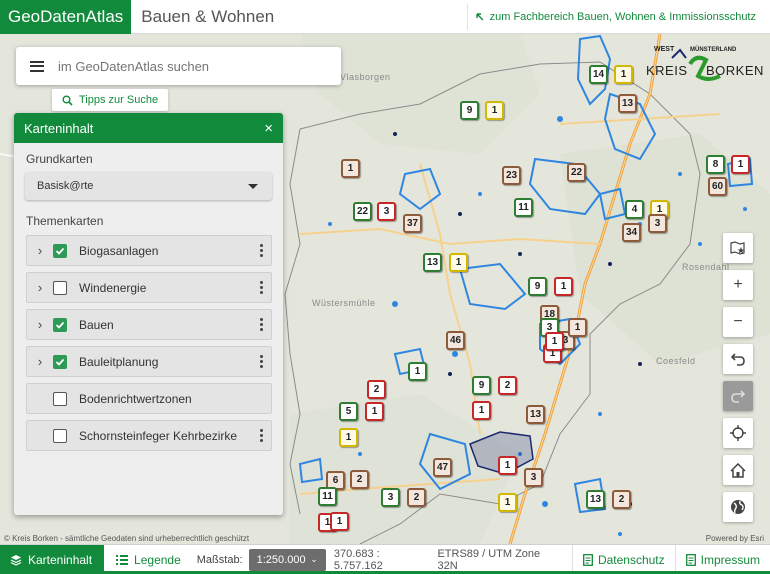 This screenshot has height=574, width=770. What do you see at coordinates (667, 70) in the screenshot?
I see `logo-kreis: KREIS` at bounding box center [667, 70].